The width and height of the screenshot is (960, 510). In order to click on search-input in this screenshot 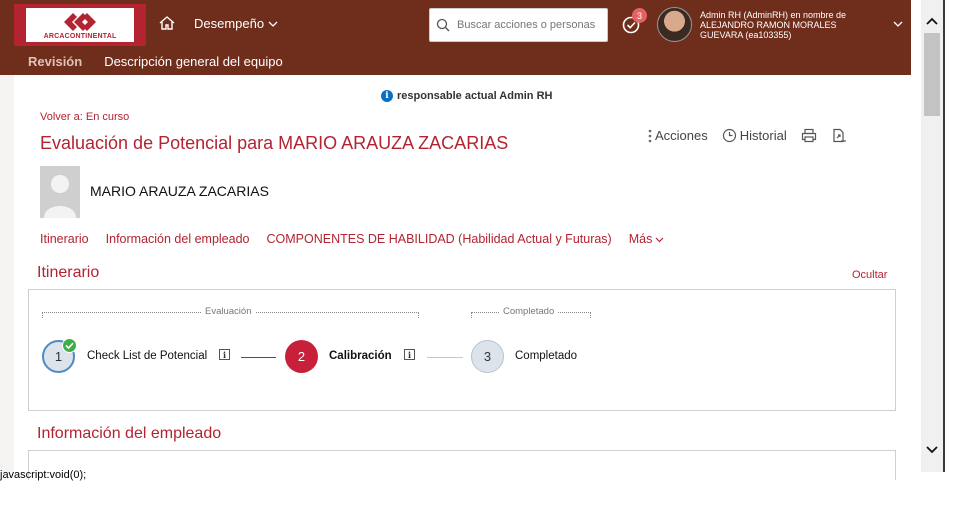, I will do `click(530, 25)`.